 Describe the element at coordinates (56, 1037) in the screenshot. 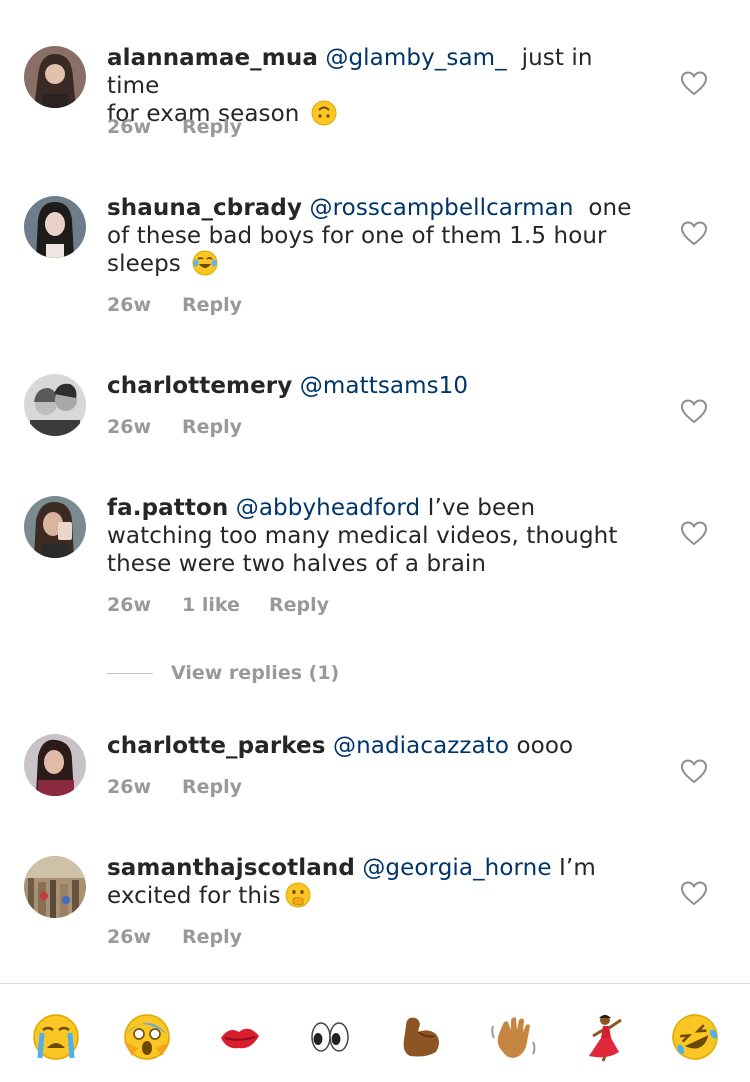

I see `loudly-crying-face-icon` at that location.